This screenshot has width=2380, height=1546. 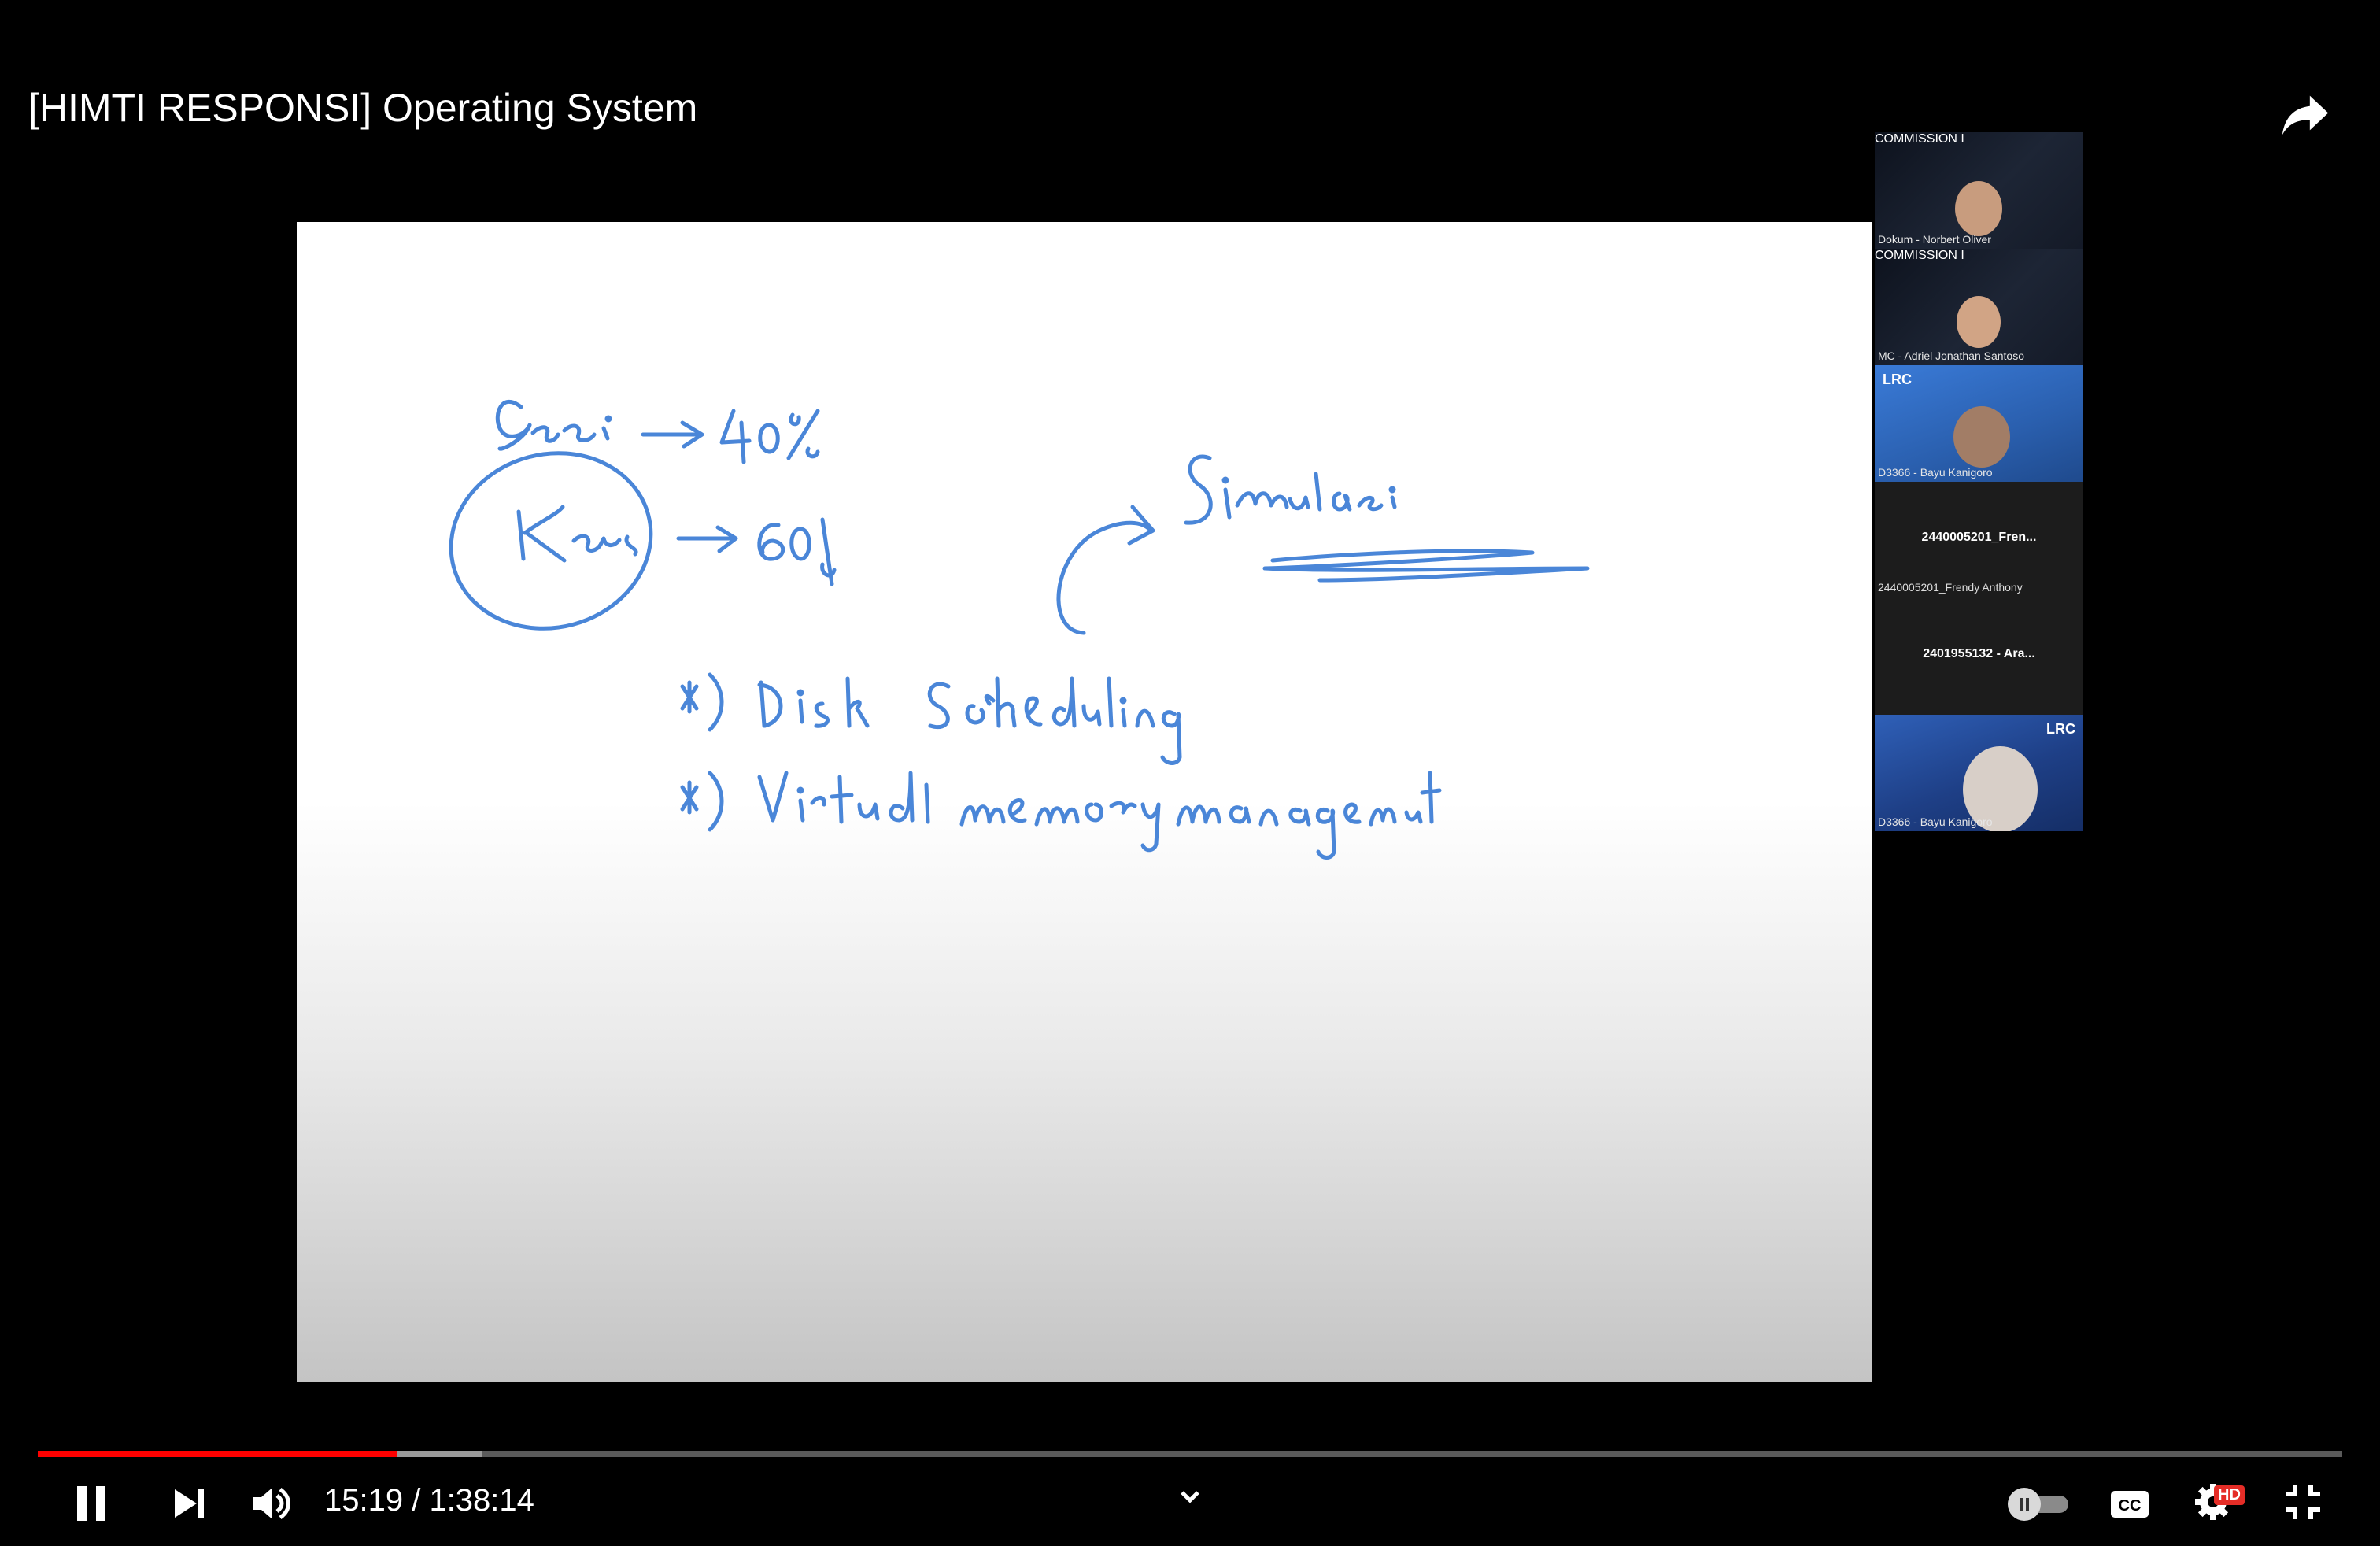 I want to click on autoplay-toggle-icon, so click(x=2039, y=1503).